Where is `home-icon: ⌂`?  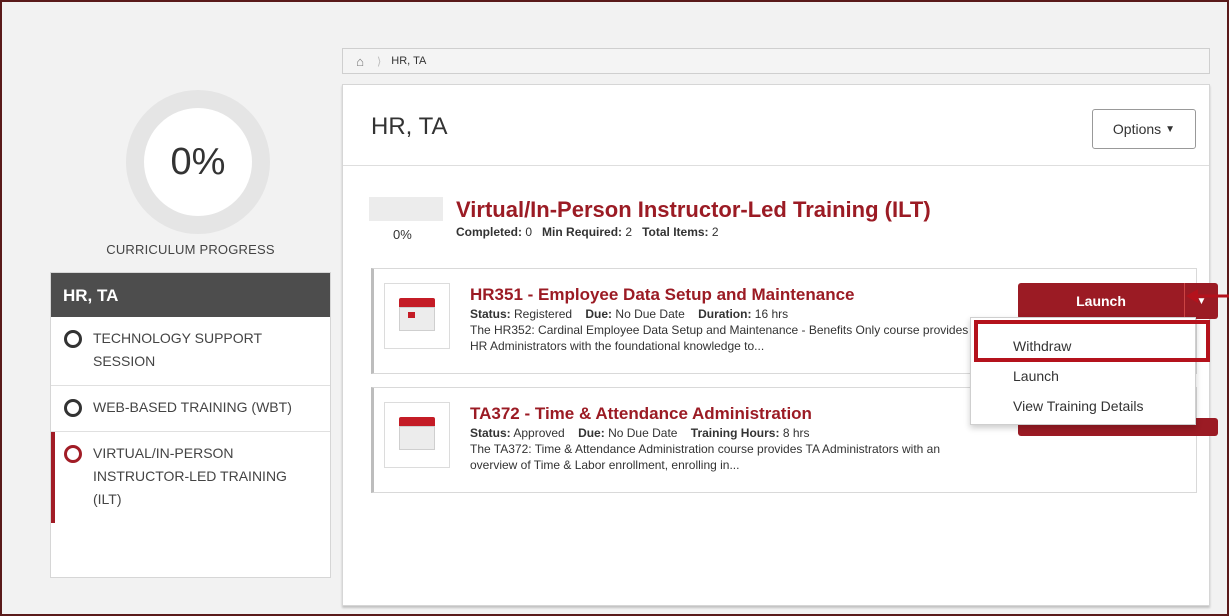
home-icon: ⌂ is located at coordinates (360, 61).